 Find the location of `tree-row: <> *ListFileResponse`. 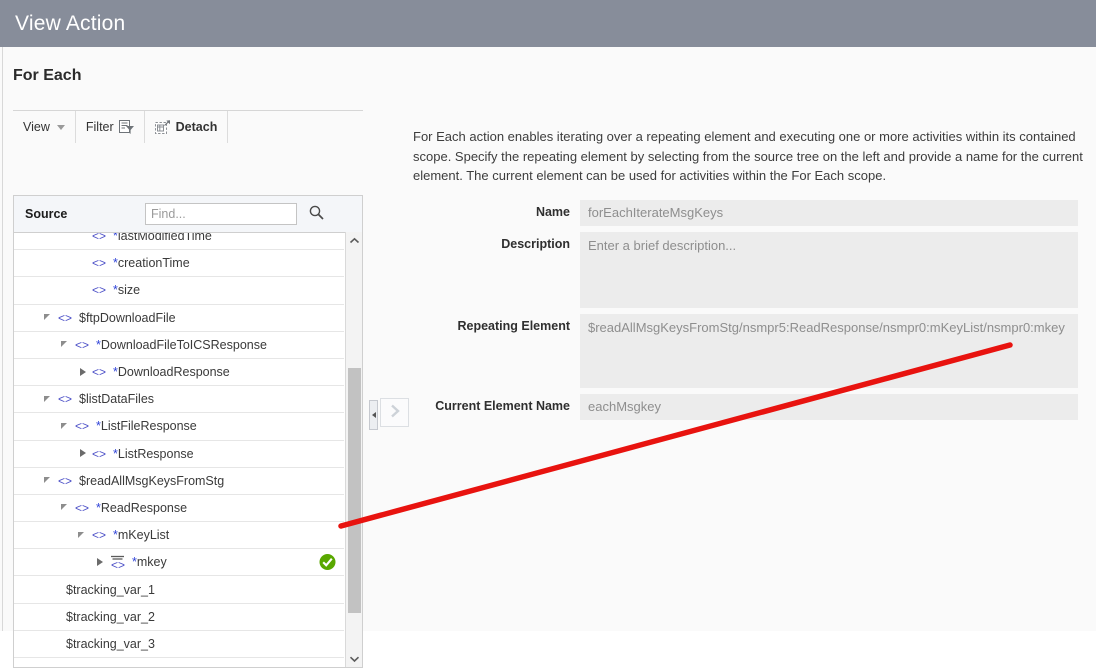

tree-row: <> *ListFileResponse is located at coordinates (179, 427).